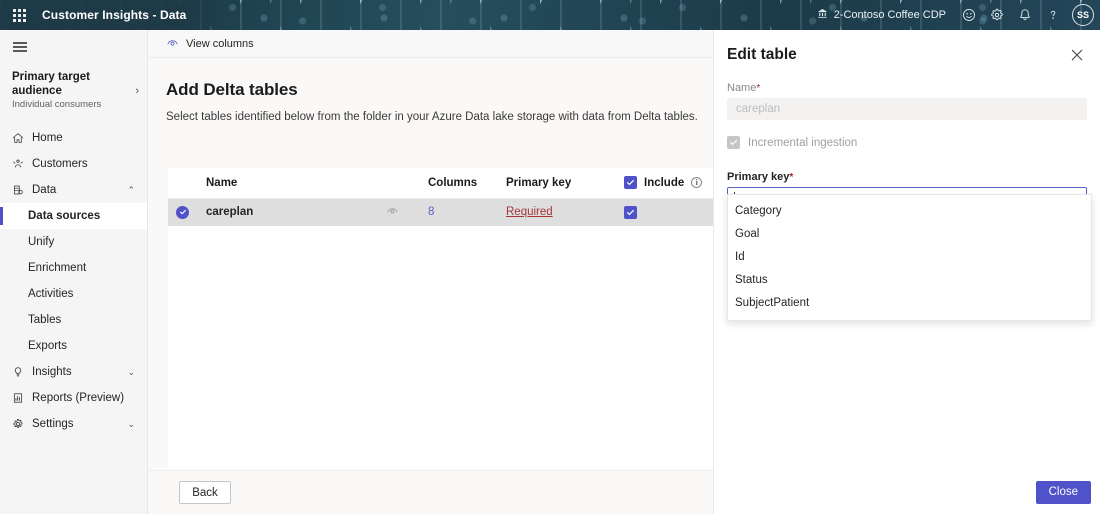 This screenshot has width=1100, height=514. I want to click on row-columns-cell: 8, so click(467, 212).